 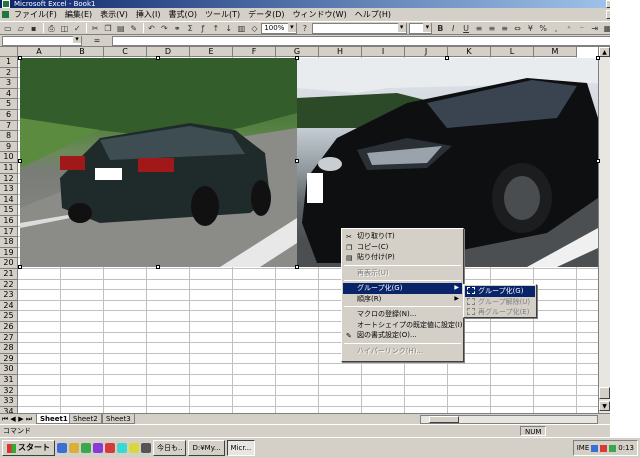 I want to click on scroll-up-icon: ▲, so click(x=604, y=52).